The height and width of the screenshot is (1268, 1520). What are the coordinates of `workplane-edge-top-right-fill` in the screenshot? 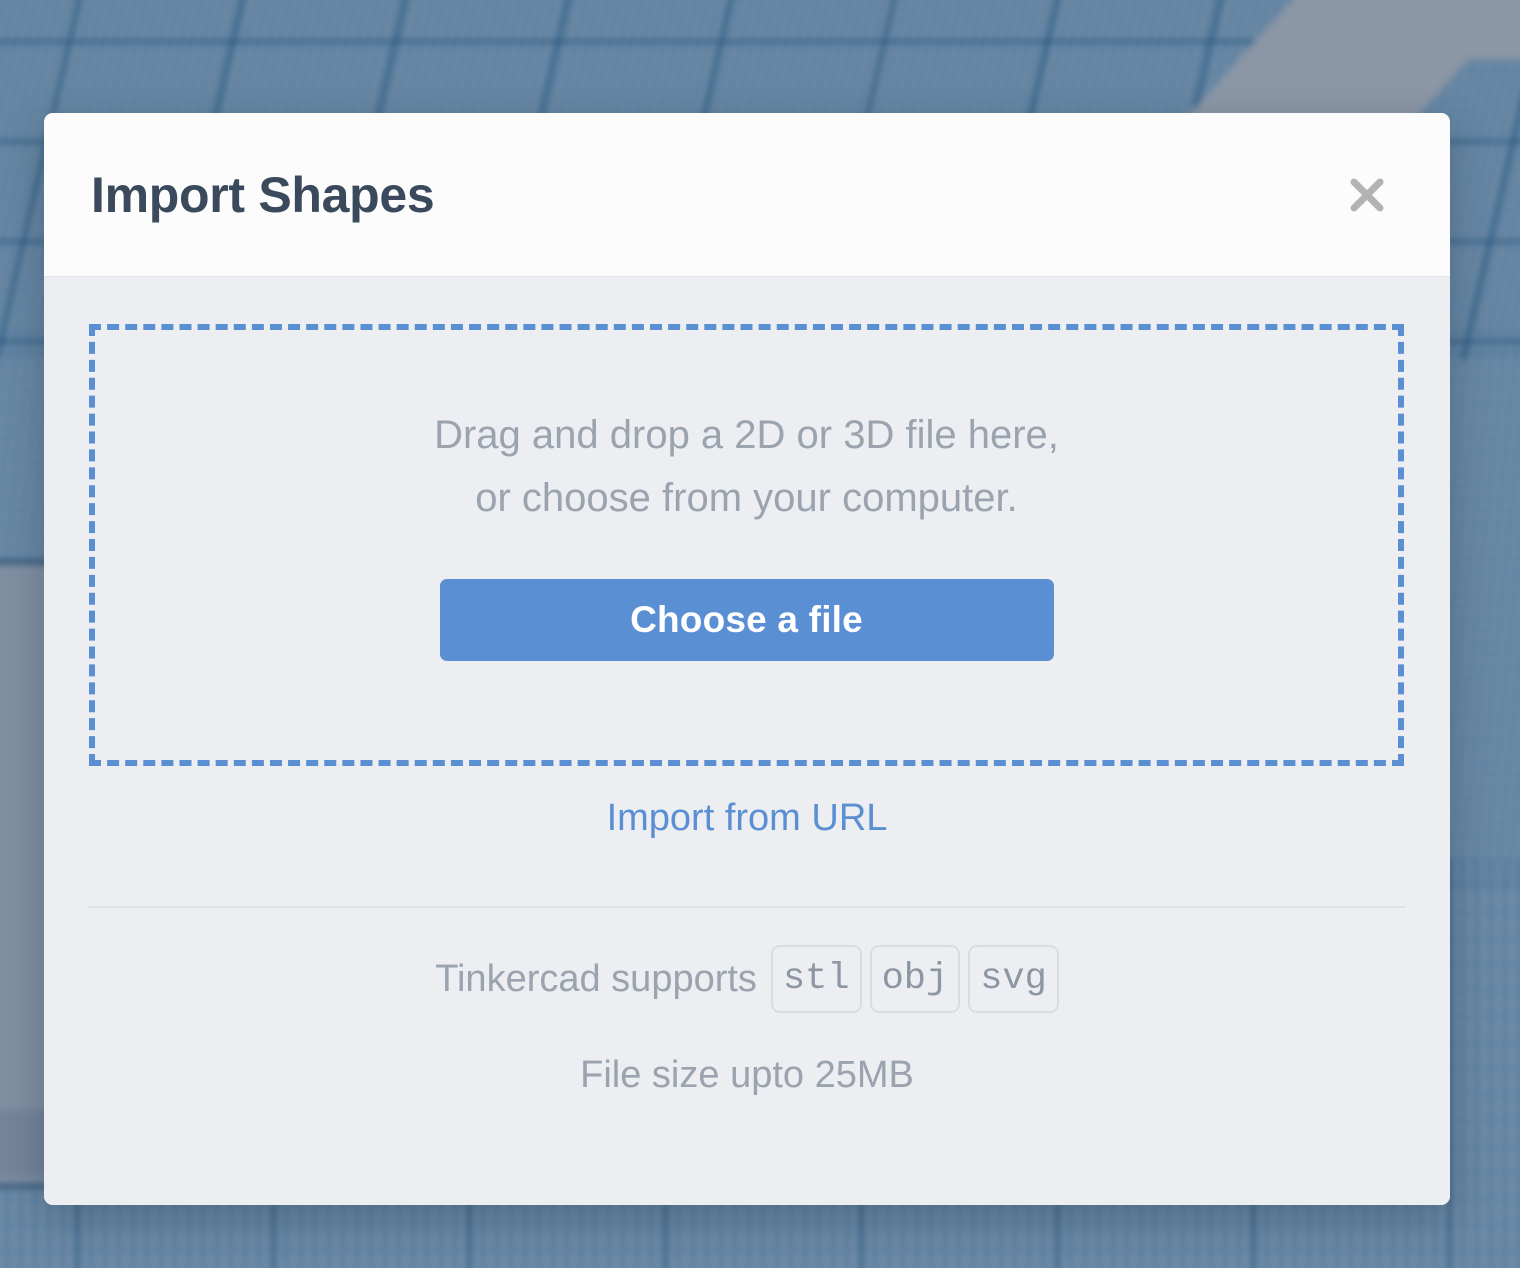 It's located at (1470, 30).